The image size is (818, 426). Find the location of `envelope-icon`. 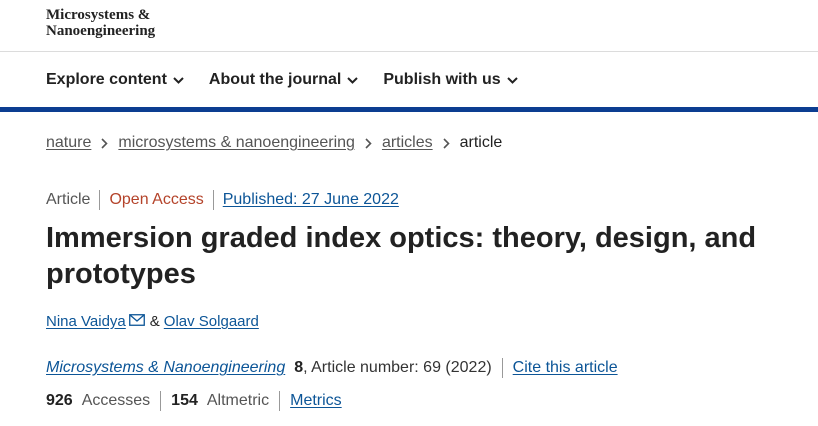

envelope-icon is located at coordinates (136, 319).